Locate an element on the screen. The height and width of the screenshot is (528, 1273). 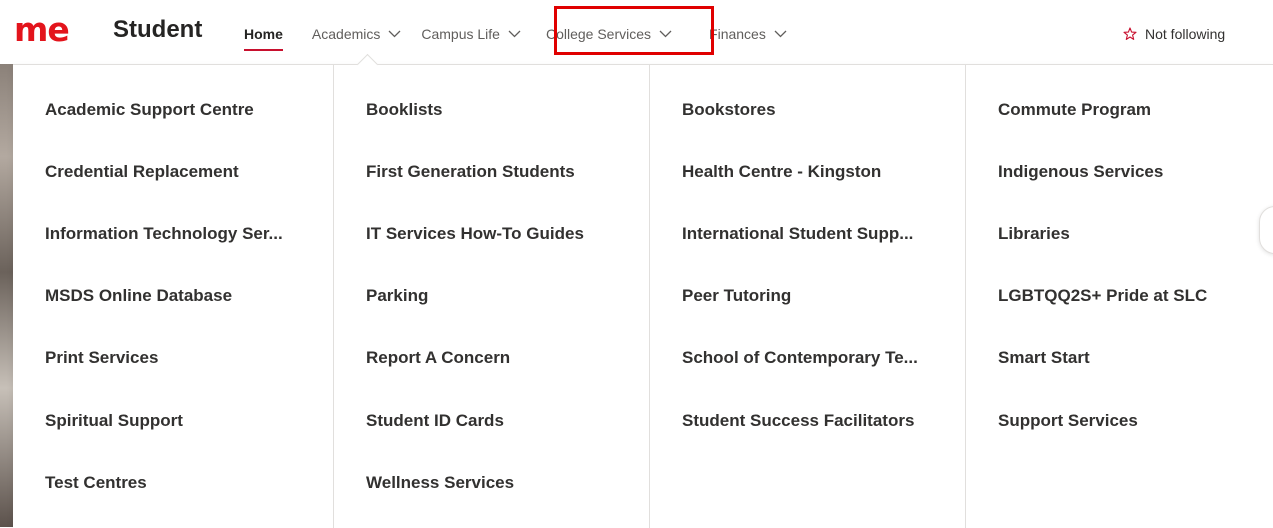
menu-link: Student Success Facilitators is located at coordinates (798, 421).